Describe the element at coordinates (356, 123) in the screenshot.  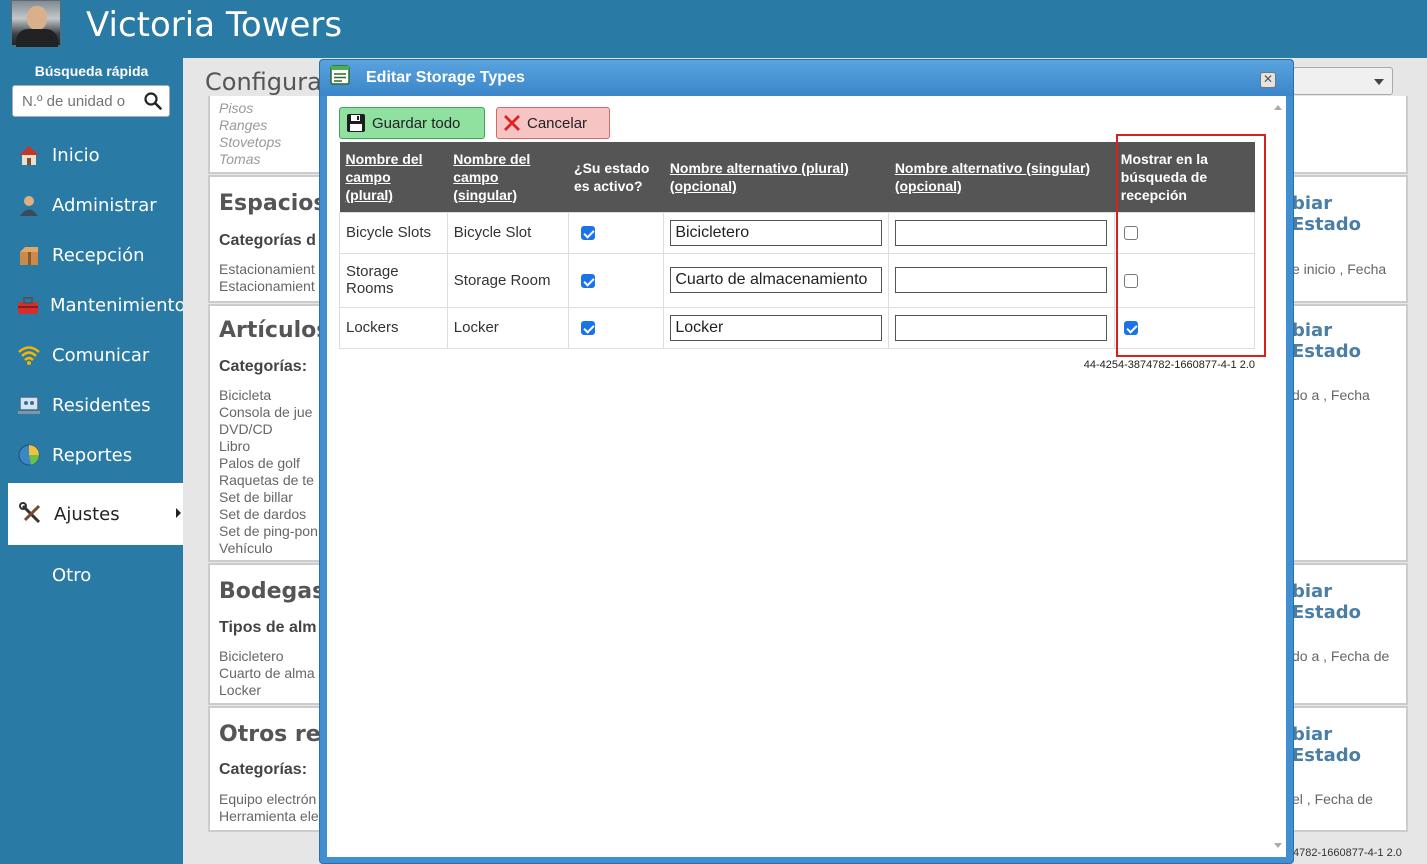
I see `floppy-disk-icon` at that location.